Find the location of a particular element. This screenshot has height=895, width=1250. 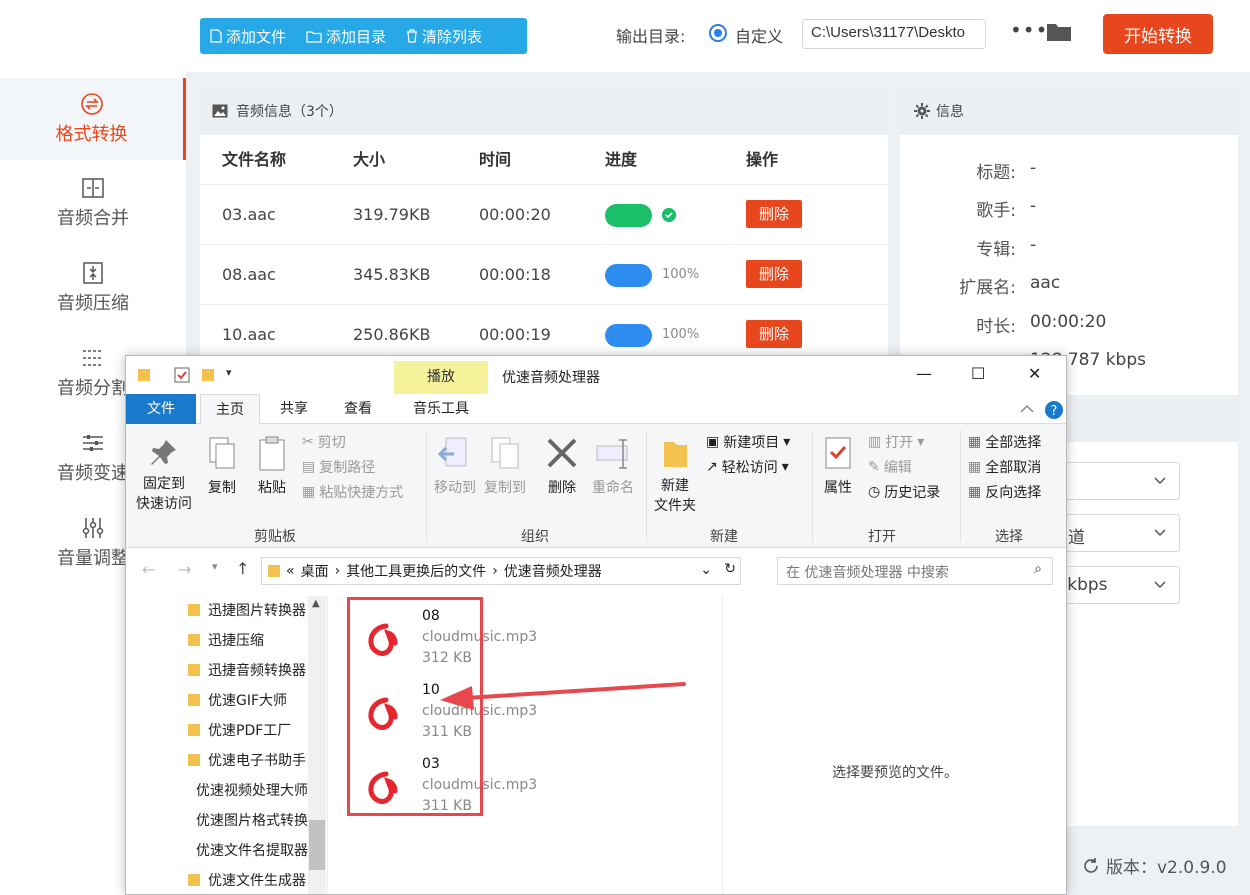

minimize-icon: — is located at coordinates (924, 373).